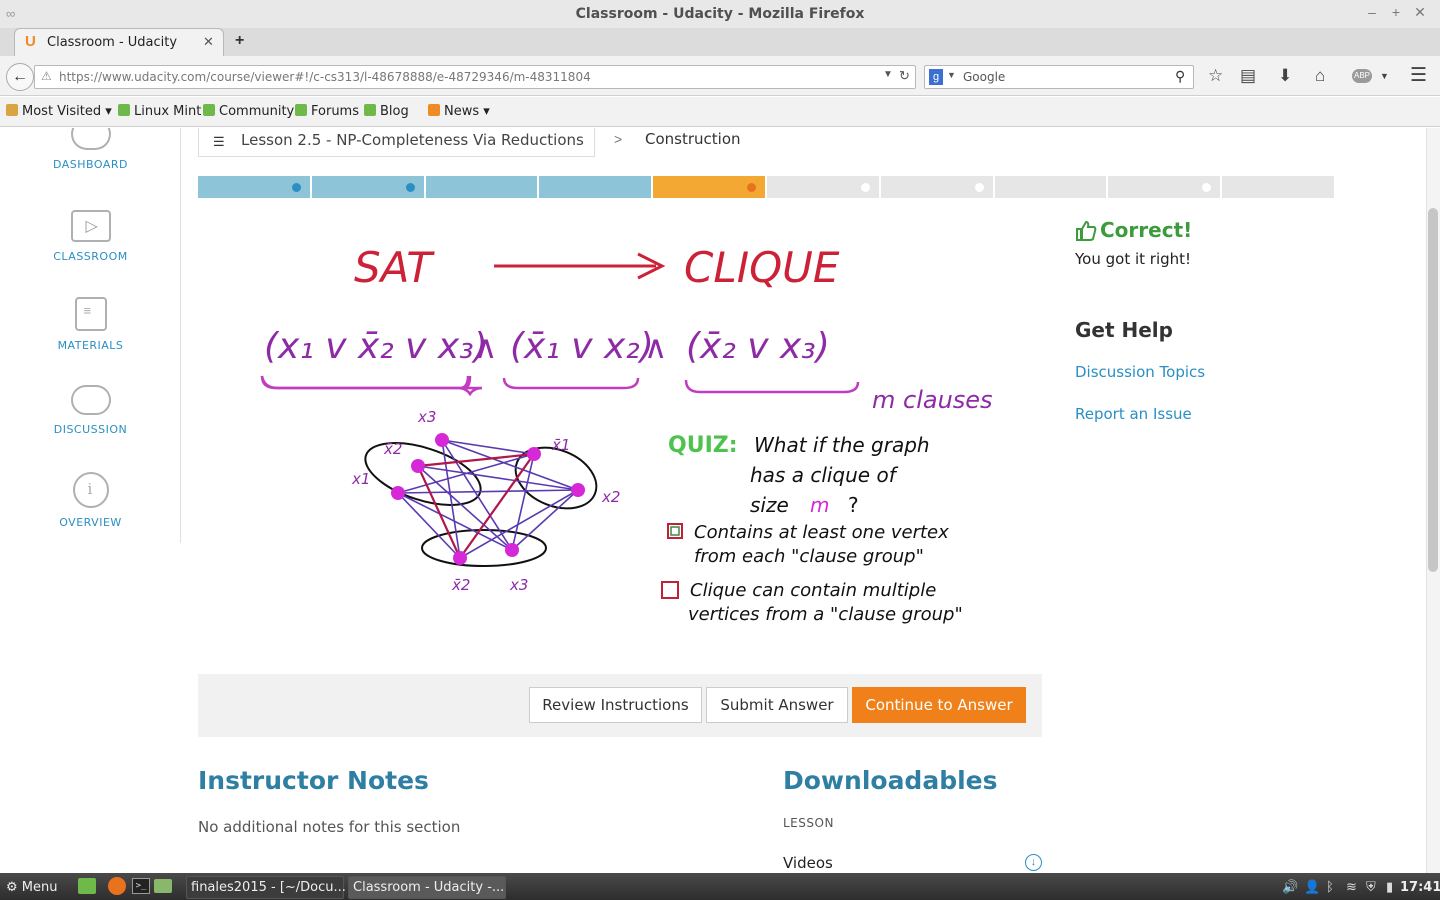 Image resolution: width=1440 pixels, height=900 pixels. What do you see at coordinates (90, 345) in the screenshot?
I see `sidebar-label: MATERIALS` at bounding box center [90, 345].